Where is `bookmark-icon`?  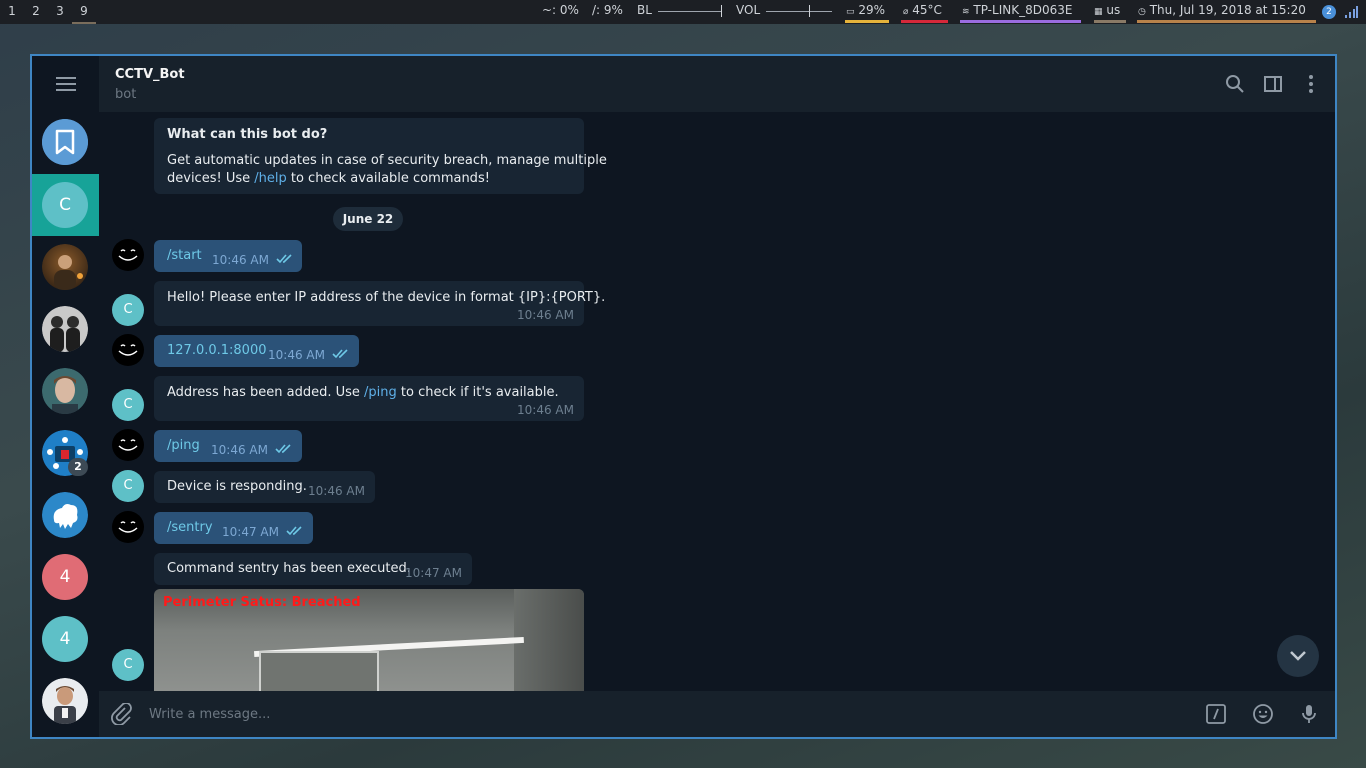
bookmark-icon is located at coordinates (65, 142).